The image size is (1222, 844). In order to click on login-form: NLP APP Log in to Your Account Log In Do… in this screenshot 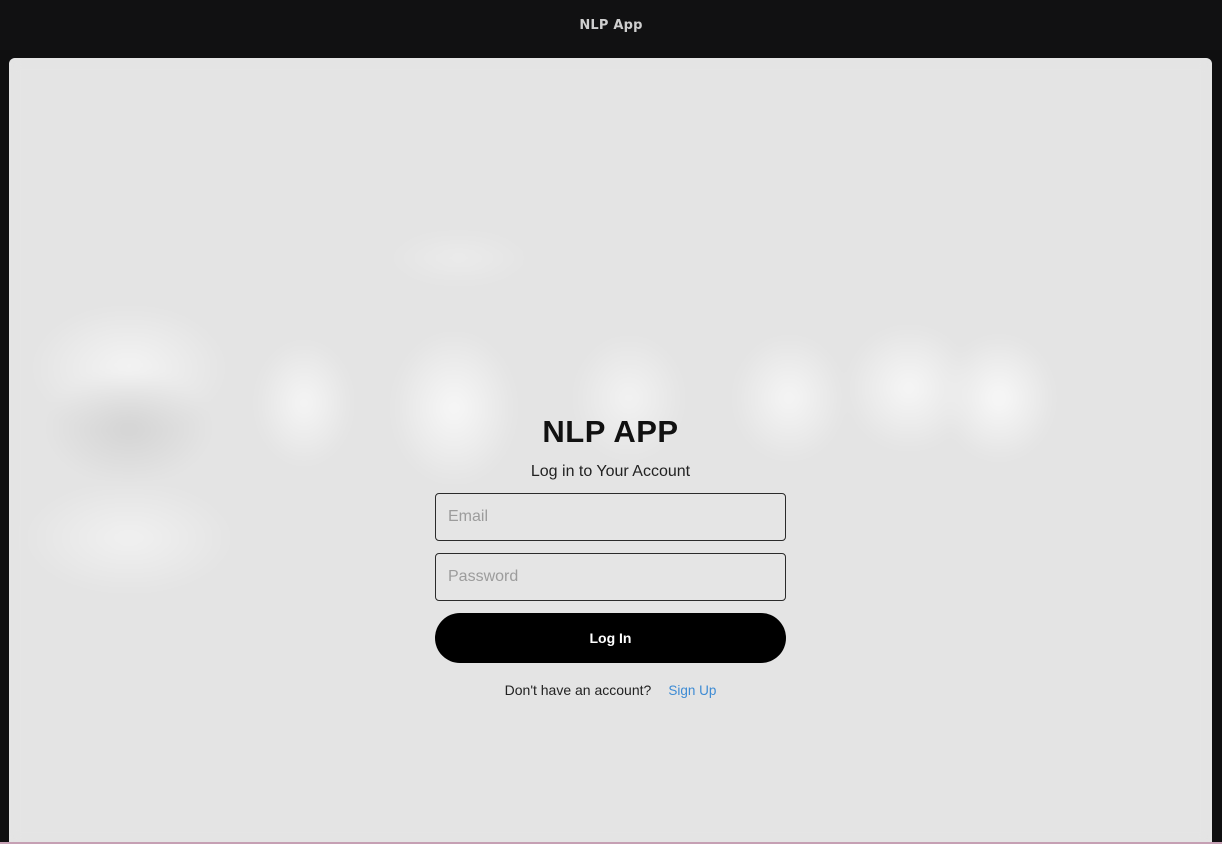, I will do `click(610, 553)`.